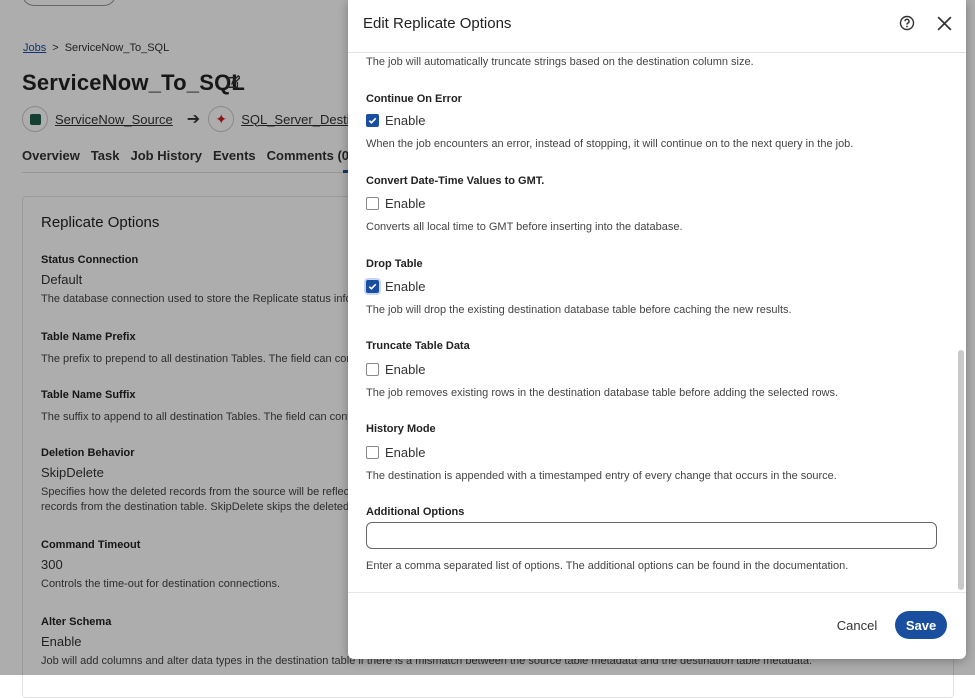 The image size is (975, 698). Describe the element at coordinates (921, 625) in the screenshot. I see `save-button: Save` at that location.